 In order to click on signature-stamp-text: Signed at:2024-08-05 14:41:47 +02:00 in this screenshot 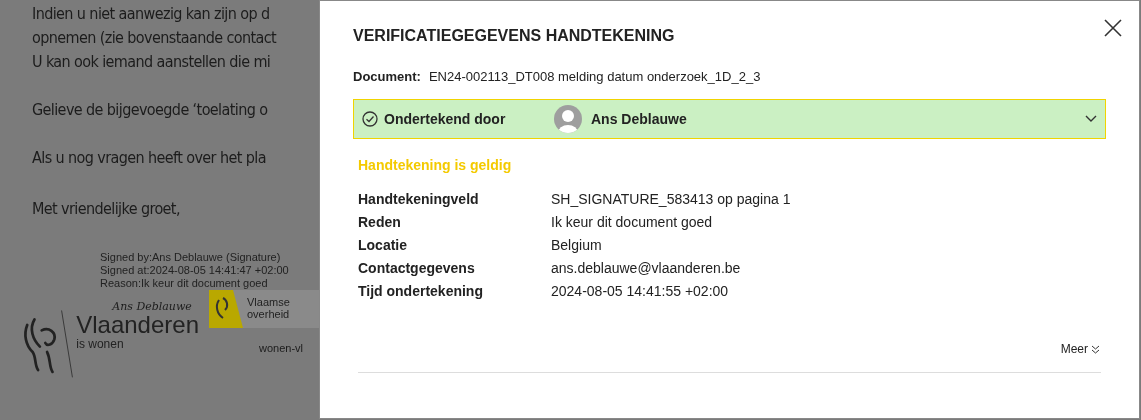, I will do `click(195, 270)`.